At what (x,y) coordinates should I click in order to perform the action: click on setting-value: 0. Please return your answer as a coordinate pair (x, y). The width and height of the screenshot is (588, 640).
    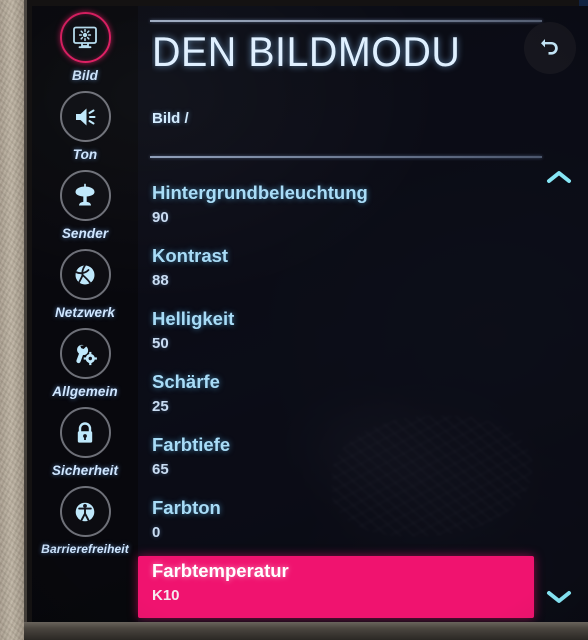
    Looking at the image, I should click on (156, 532).